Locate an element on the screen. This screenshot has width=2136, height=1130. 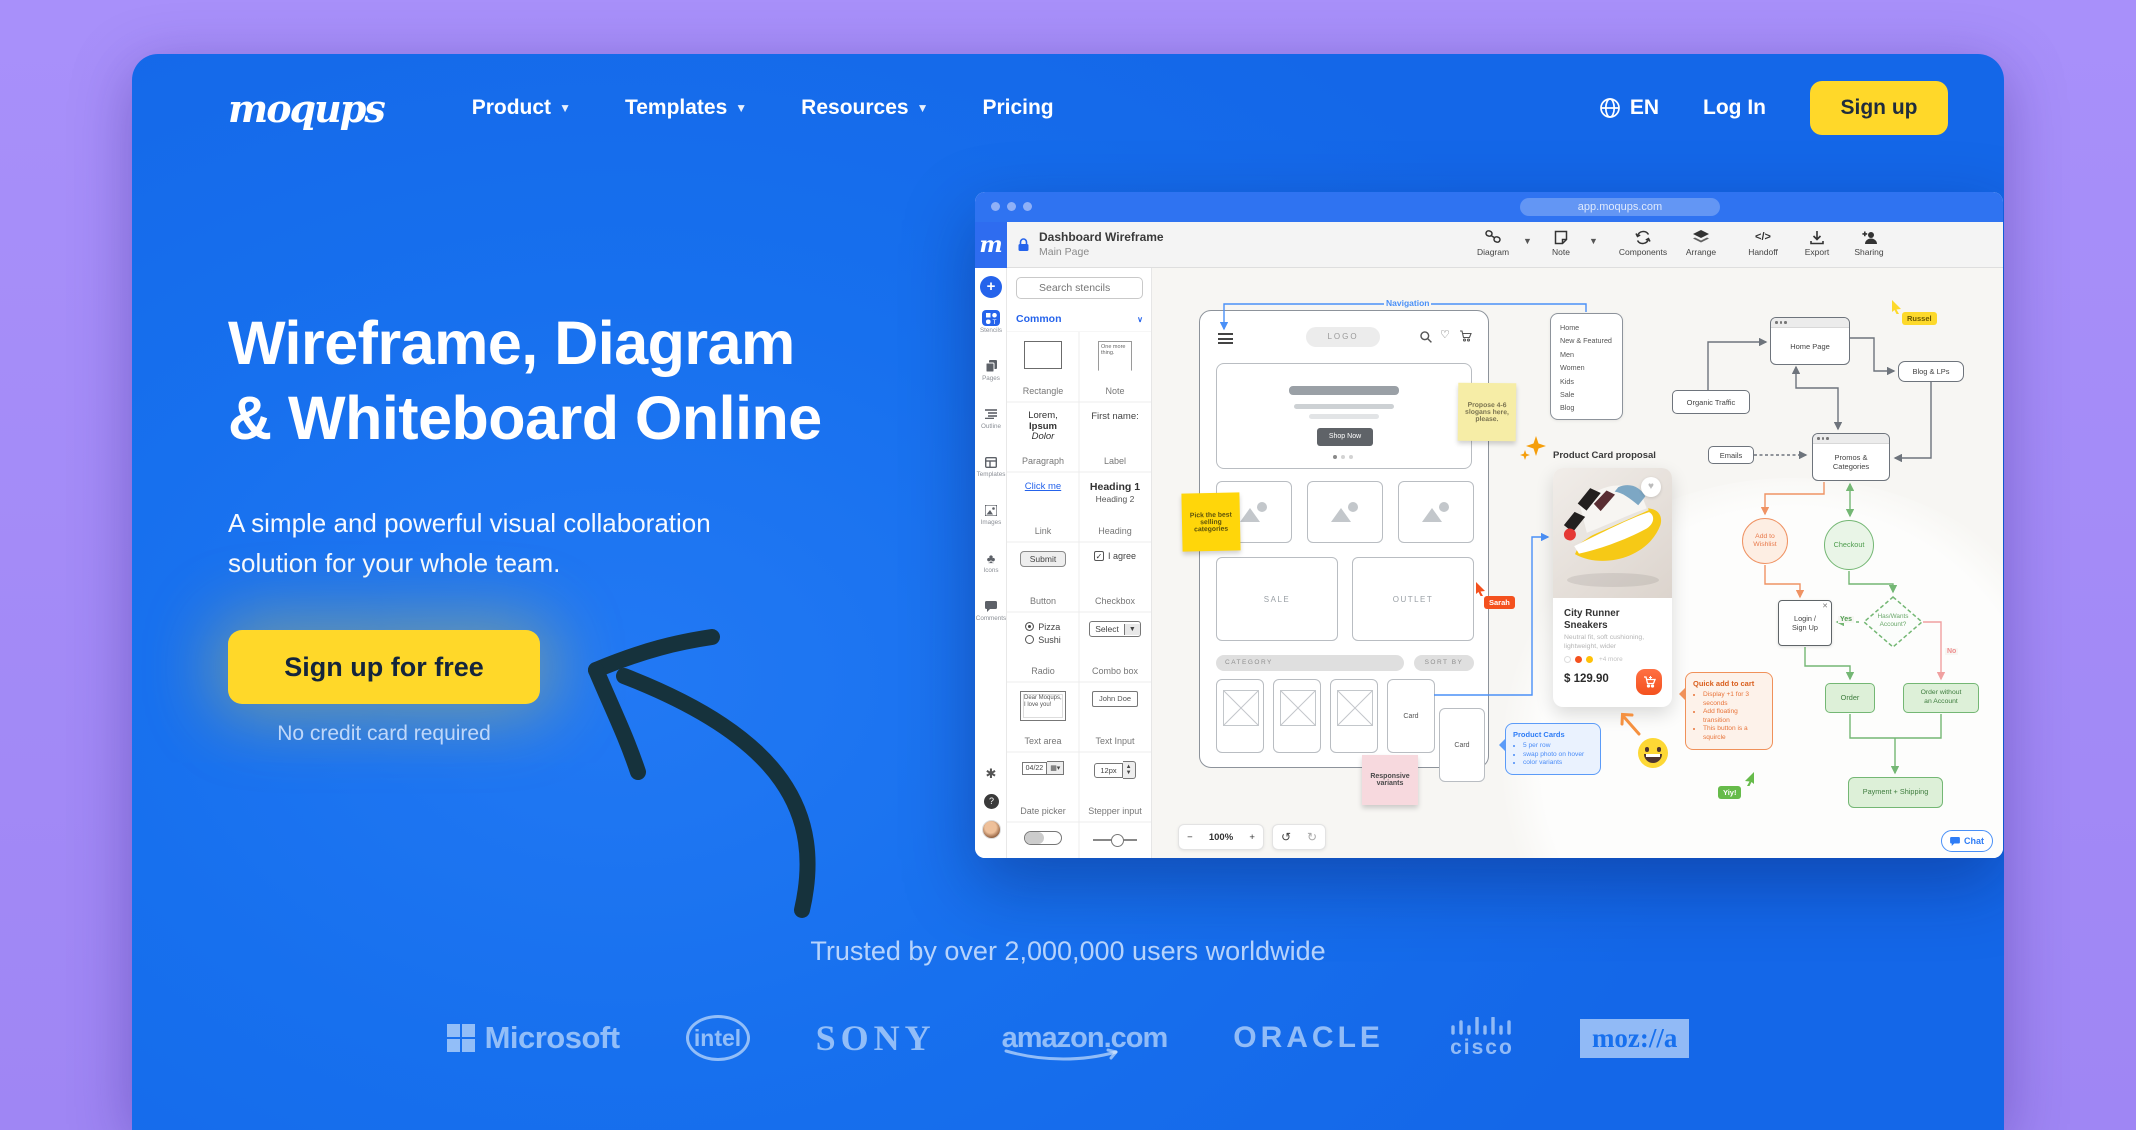
stencil-slider is located at coordinates (1115, 840).